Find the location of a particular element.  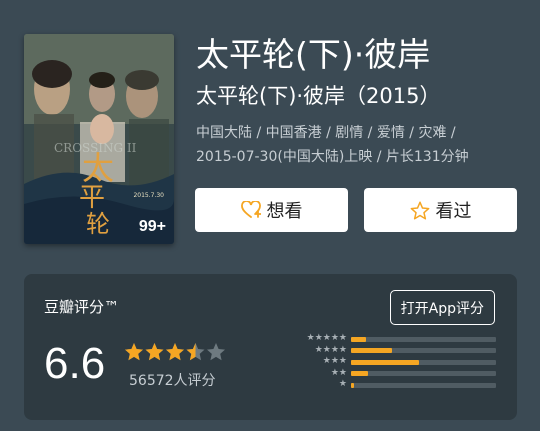

rating-count: 56572人评分 is located at coordinates (172, 381).